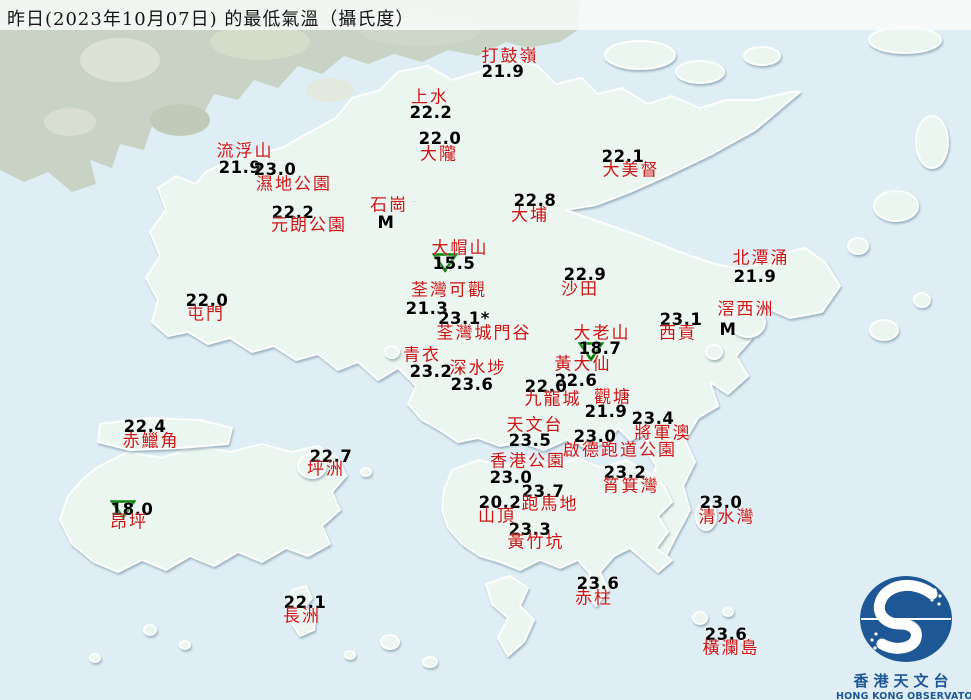 The height and width of the screenshot is (700, 971). I want to click on station-name-cheung-chau: 長洲, so click(302, 616).